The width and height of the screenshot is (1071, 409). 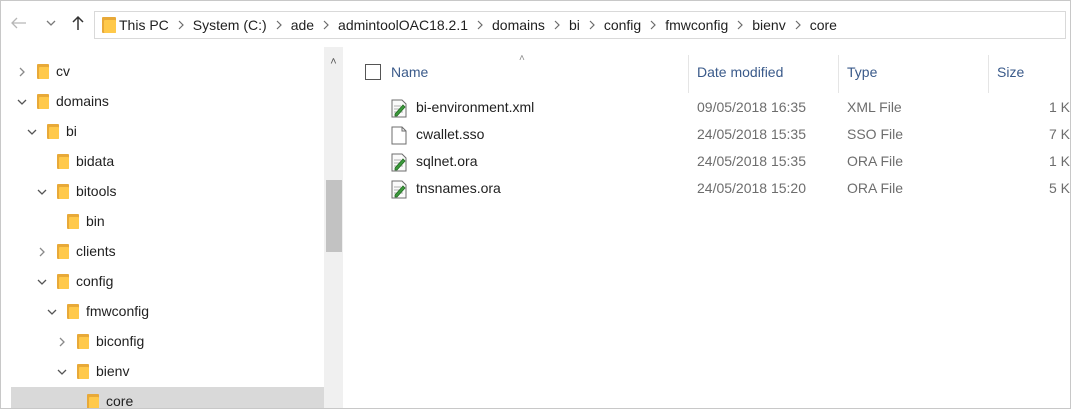 I want to click on tree-item-label: bi, so click(x=71, y=131).